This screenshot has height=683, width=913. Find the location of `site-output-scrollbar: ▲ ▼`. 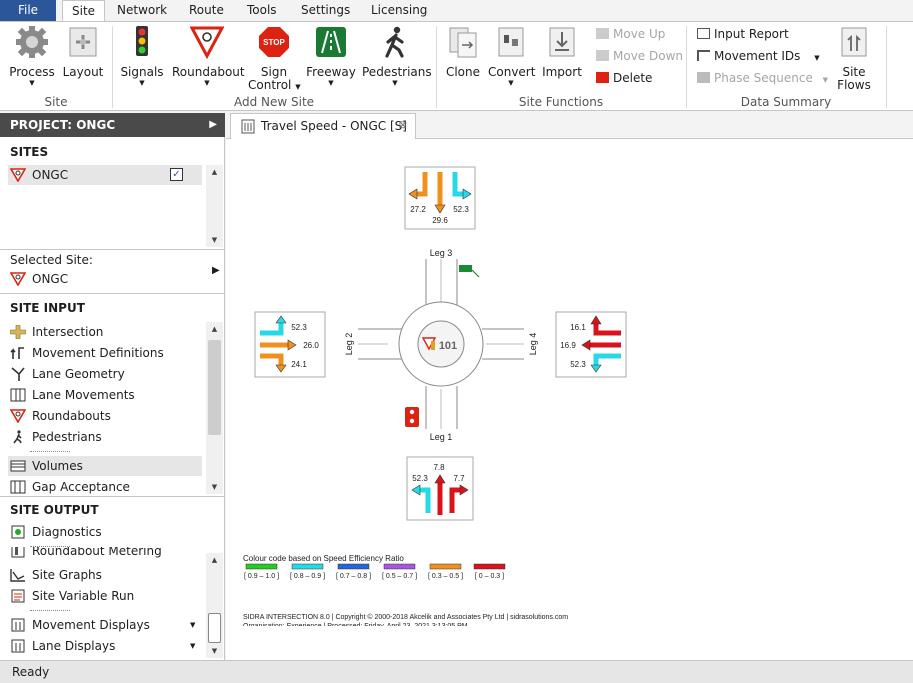

site-output-scrollbar: ▲ ▼ is located at coordinates (214, 605).